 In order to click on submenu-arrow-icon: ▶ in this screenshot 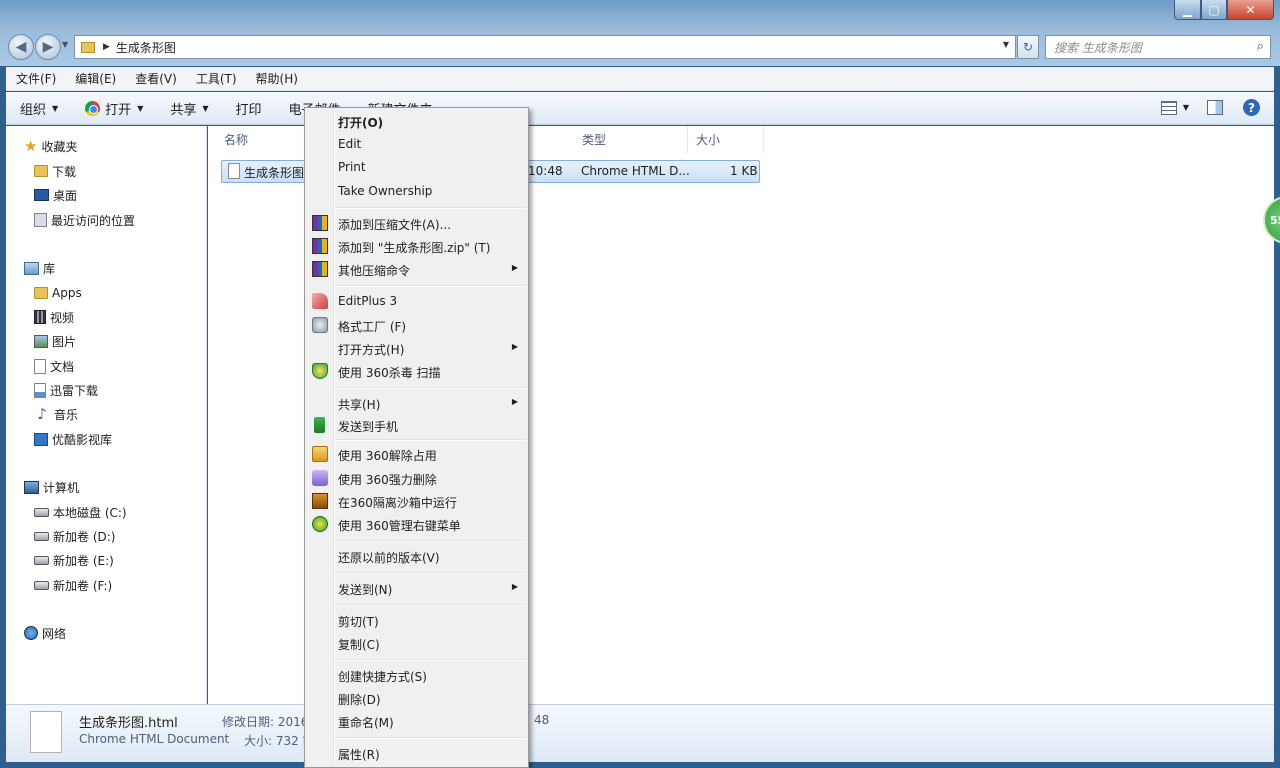, I will do `click(514, 267)`.